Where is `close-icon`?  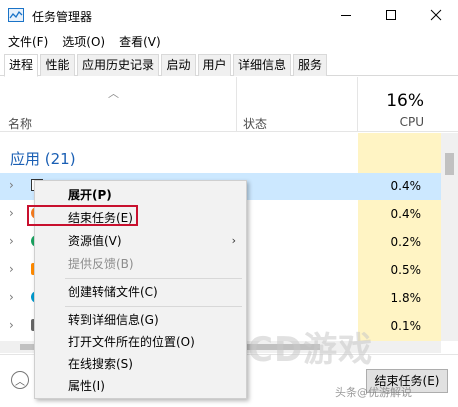 close-icon is located at coordinates (435, 15).